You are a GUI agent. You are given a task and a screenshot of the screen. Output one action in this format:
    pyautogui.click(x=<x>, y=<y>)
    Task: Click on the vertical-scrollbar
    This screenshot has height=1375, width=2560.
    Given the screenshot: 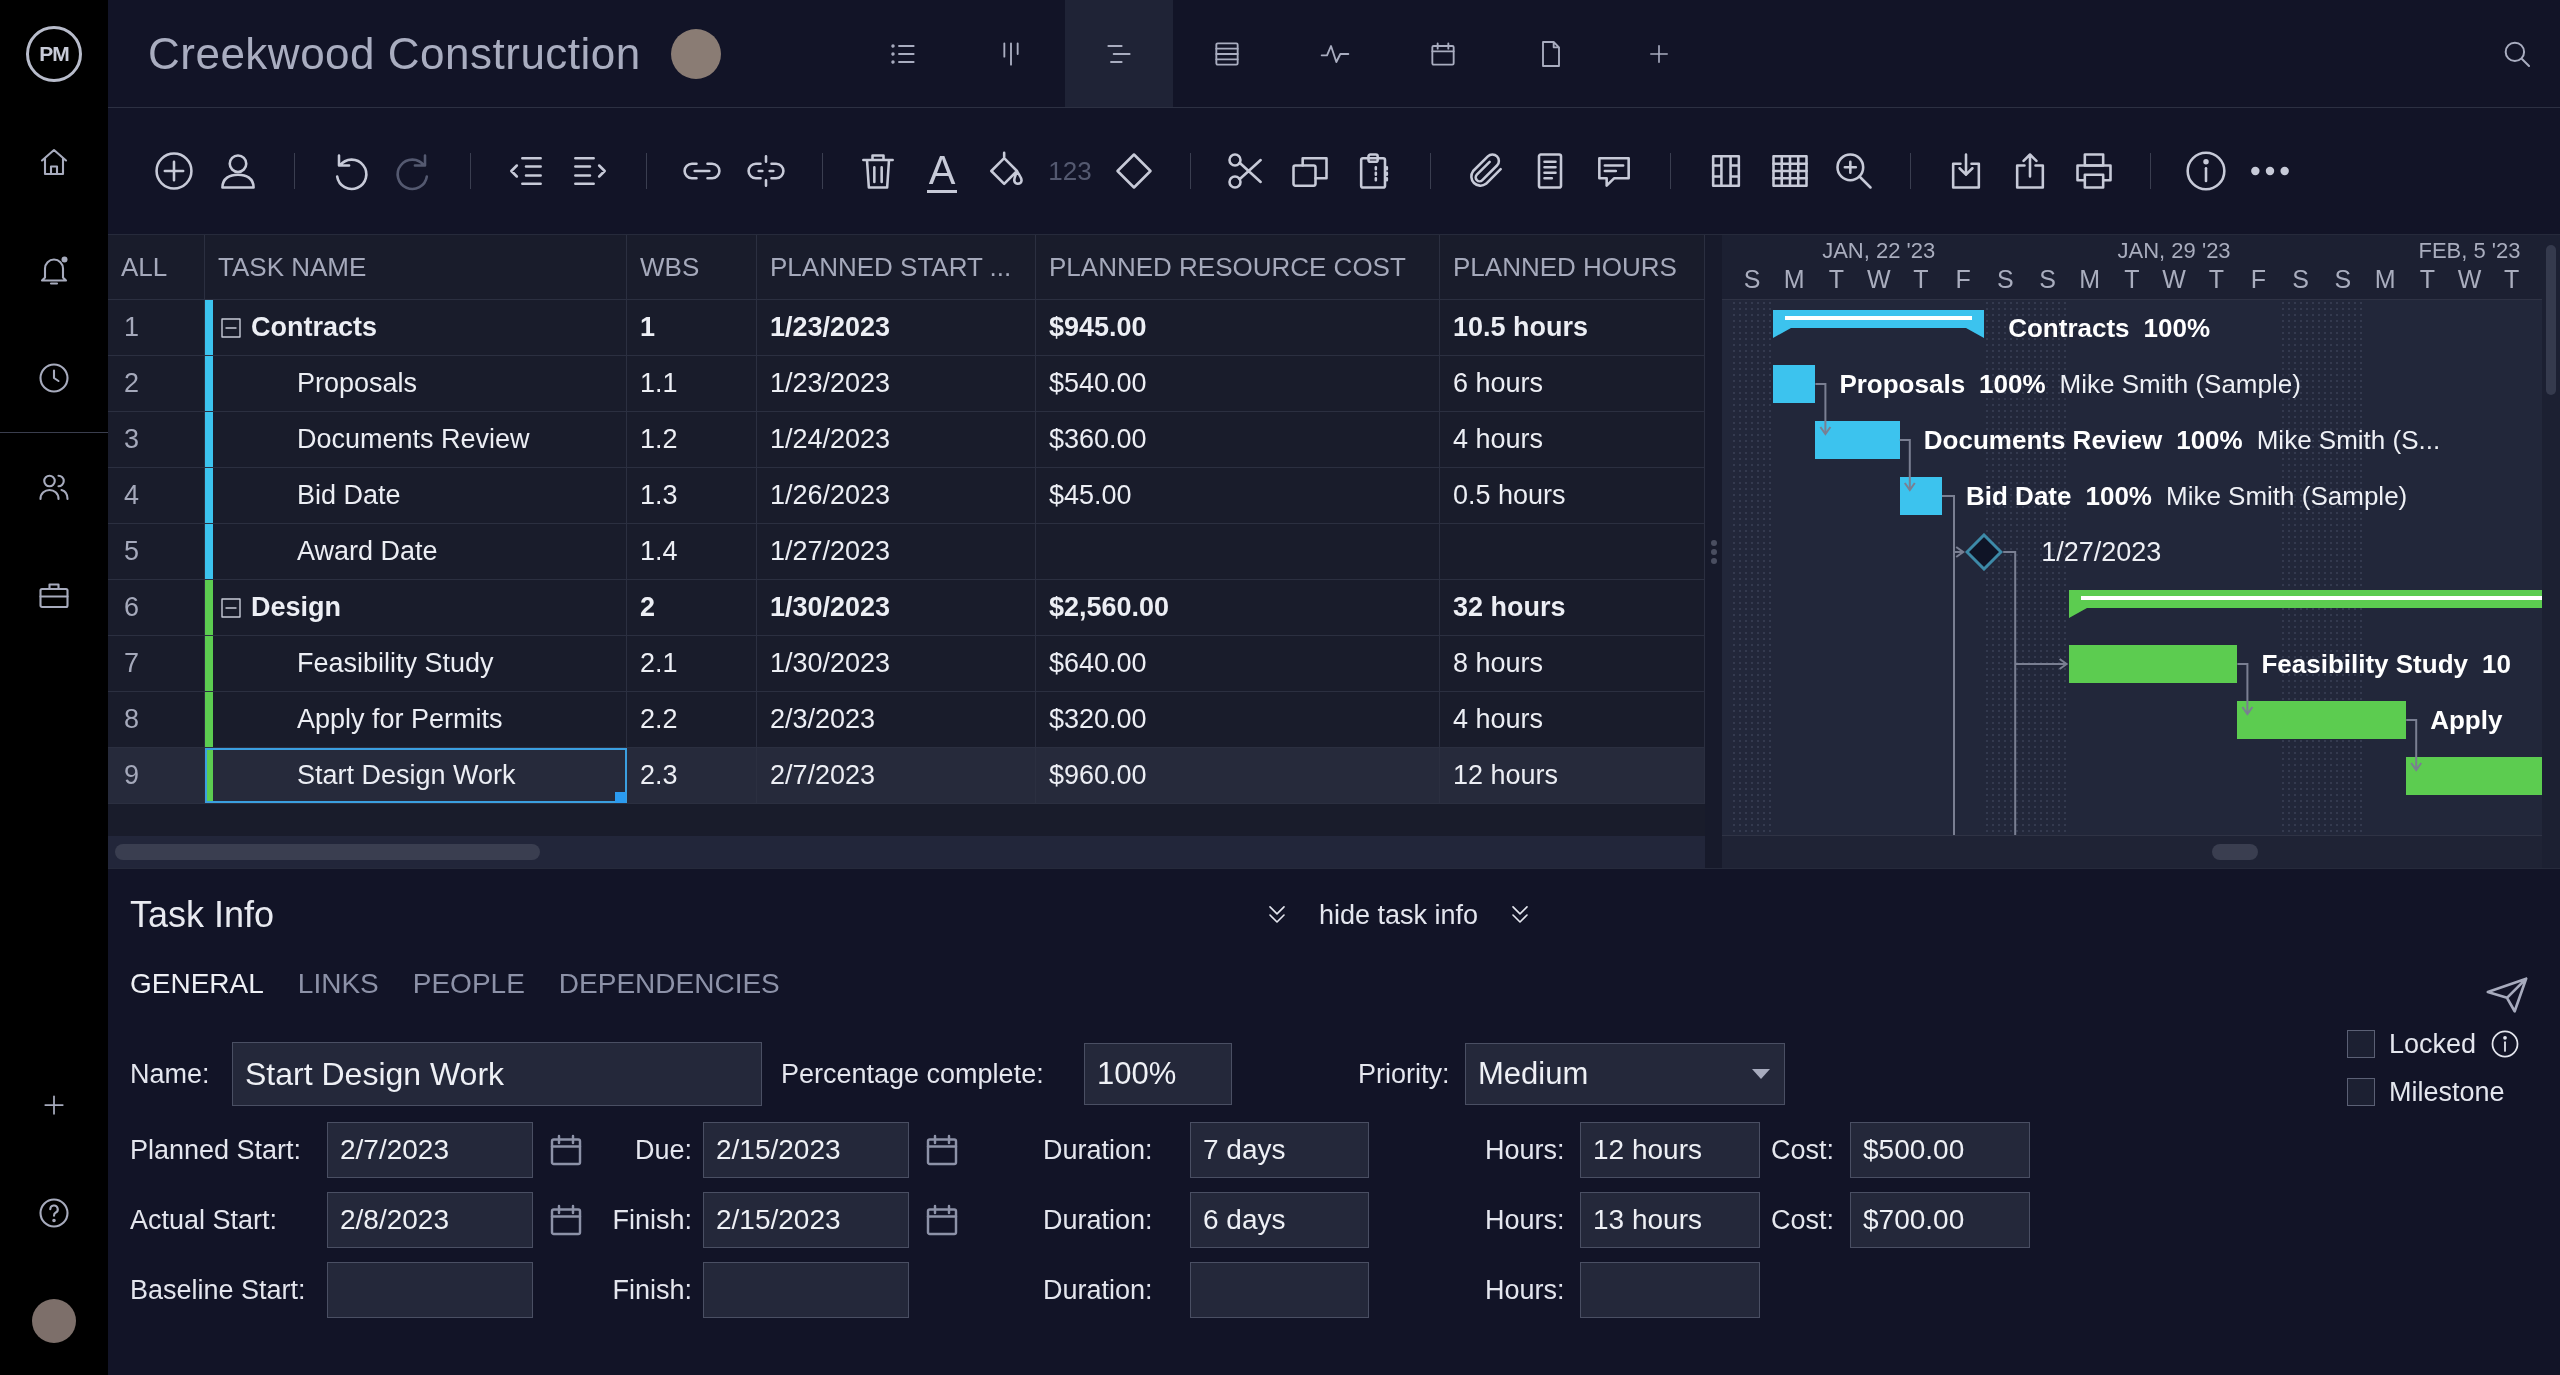 What is the action you would take?
    pyautogui.click(x=2551, y=551)
    